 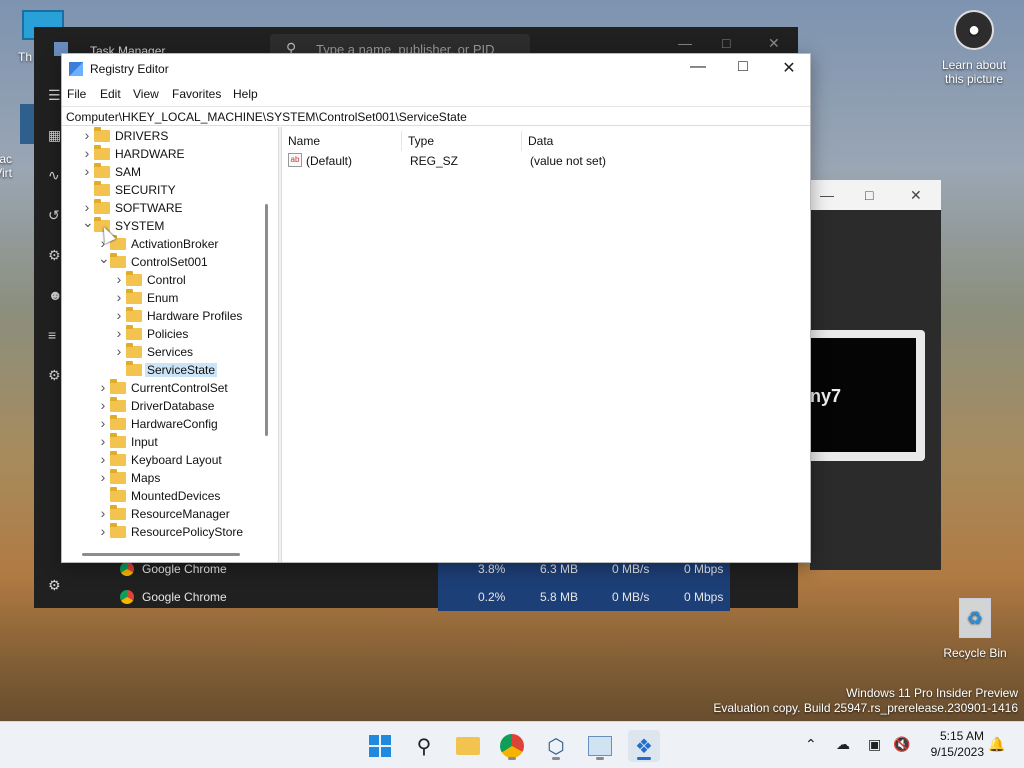 What do you see at coordinates (110, 94) in the screenshot?
I see `menu-edit: Edit` at bounding box center [110, 94].